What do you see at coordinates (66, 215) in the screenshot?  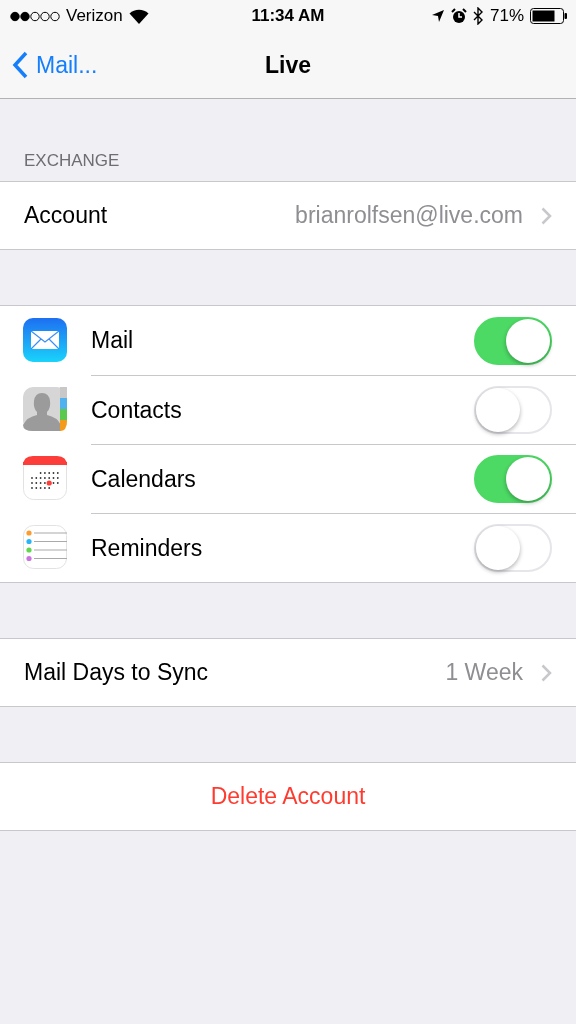 I see `row-label: Account` at bounding box center [66, 215].